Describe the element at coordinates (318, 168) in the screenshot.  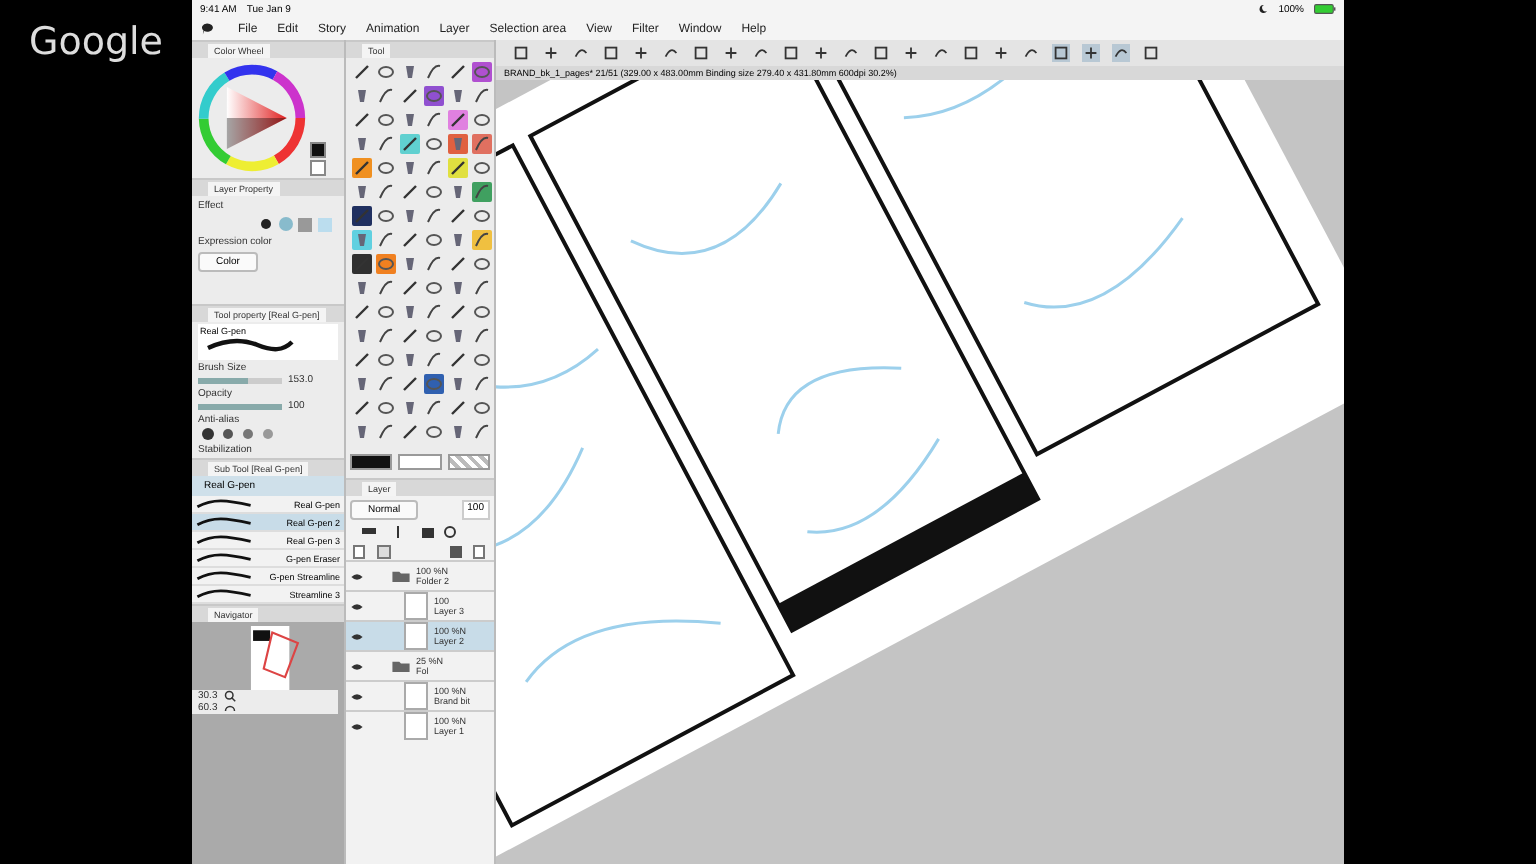
I see `sub-color-swatch` at that location.